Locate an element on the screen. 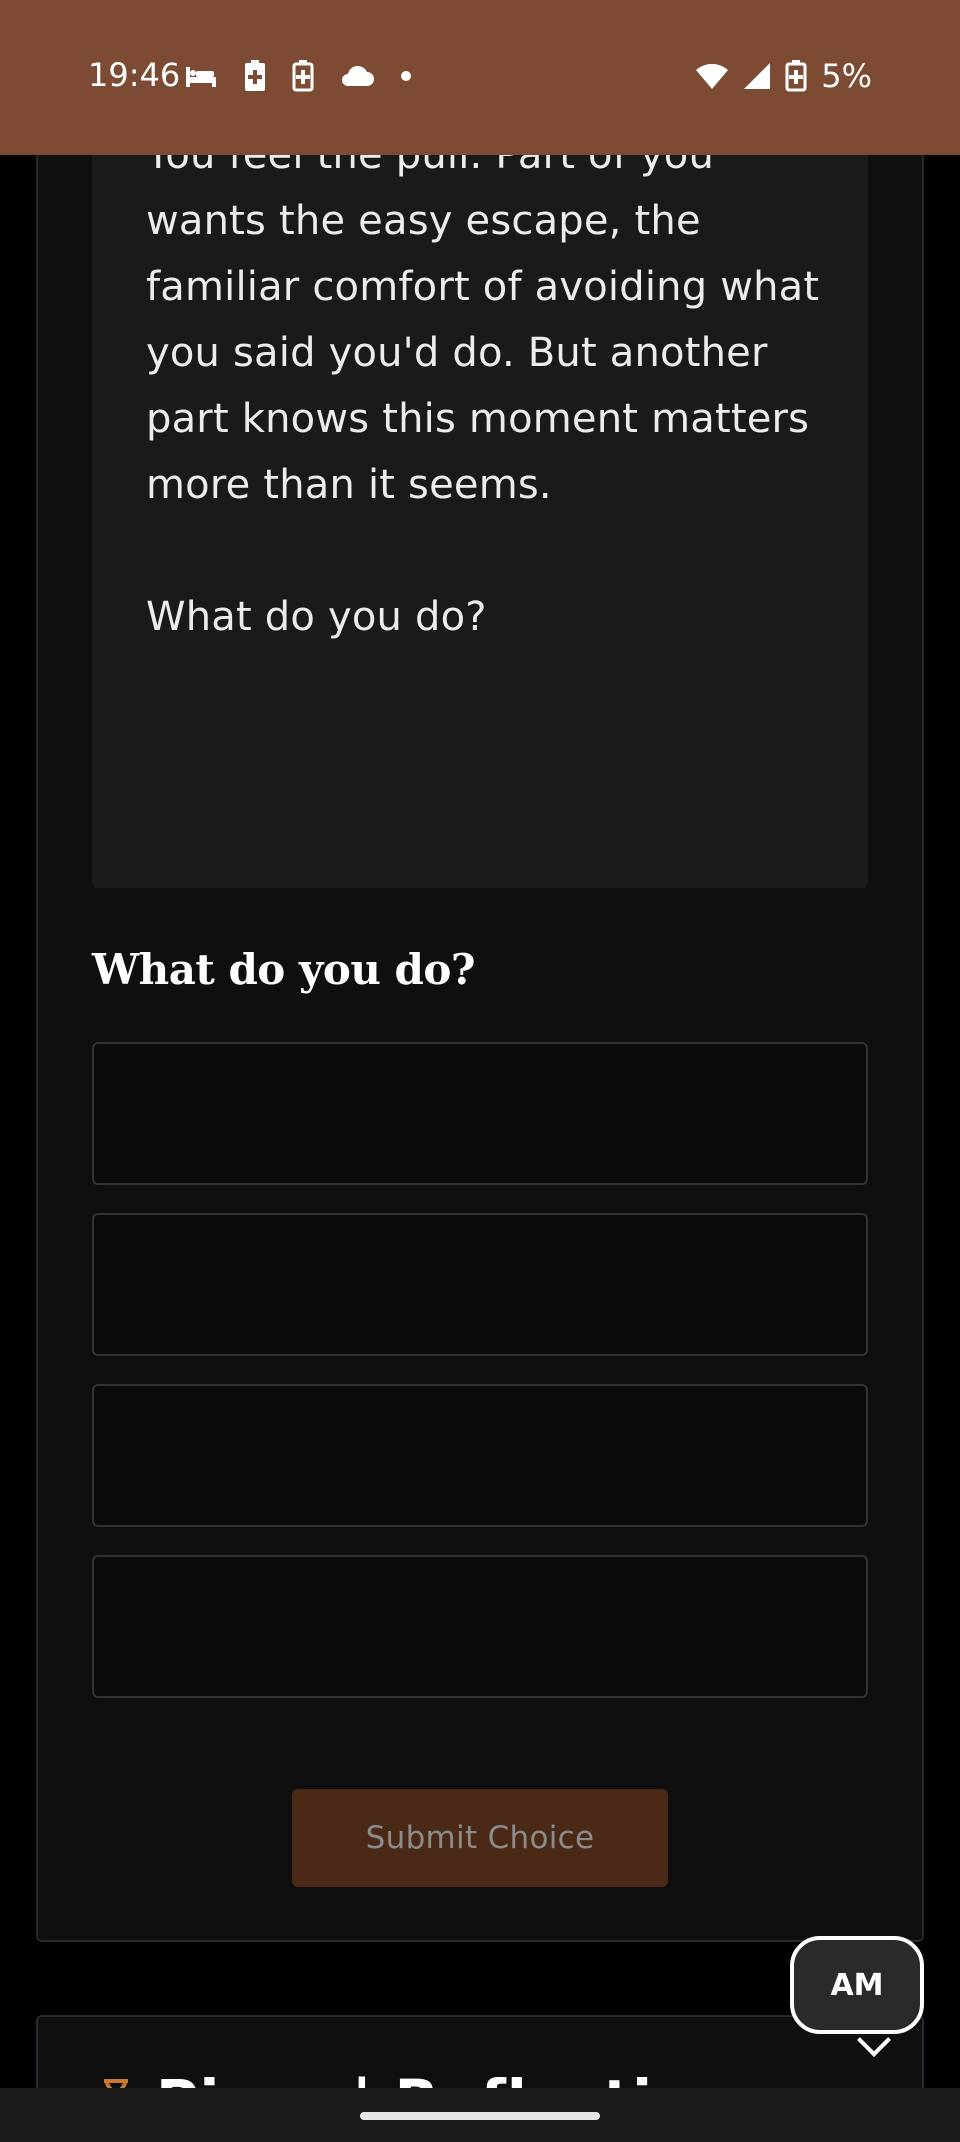 This screenshot has height=2142, width=960. narrative-question: What do you do? is located at coordinates (316, 617).